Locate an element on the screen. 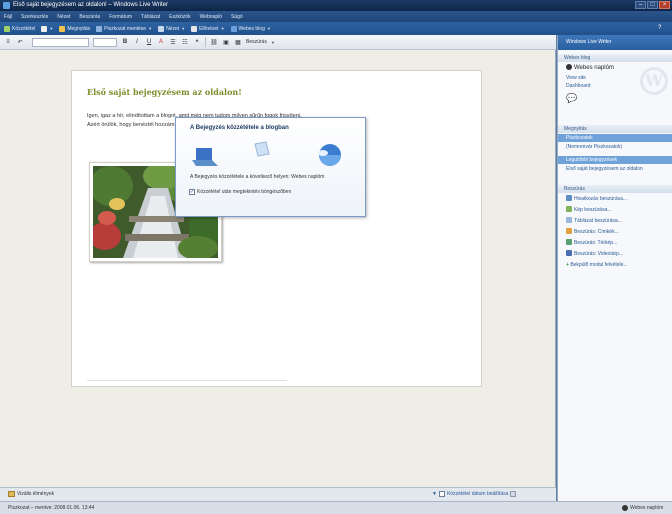 The image size is (672, 514). insert-menu: Beszúrás is located at coordinates (256, 42).